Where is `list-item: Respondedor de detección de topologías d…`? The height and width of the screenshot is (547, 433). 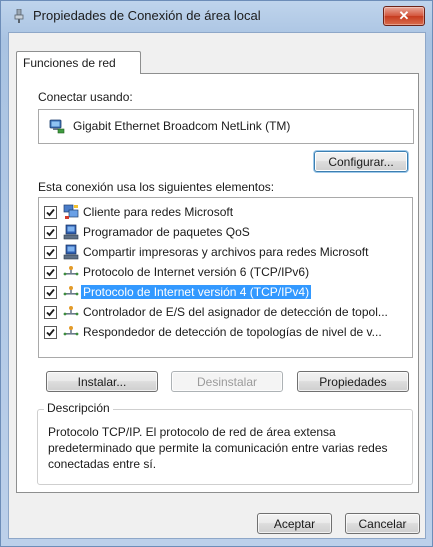
list-item: Respondedor de detección de topologías d… is located at coordinates (225, 332).